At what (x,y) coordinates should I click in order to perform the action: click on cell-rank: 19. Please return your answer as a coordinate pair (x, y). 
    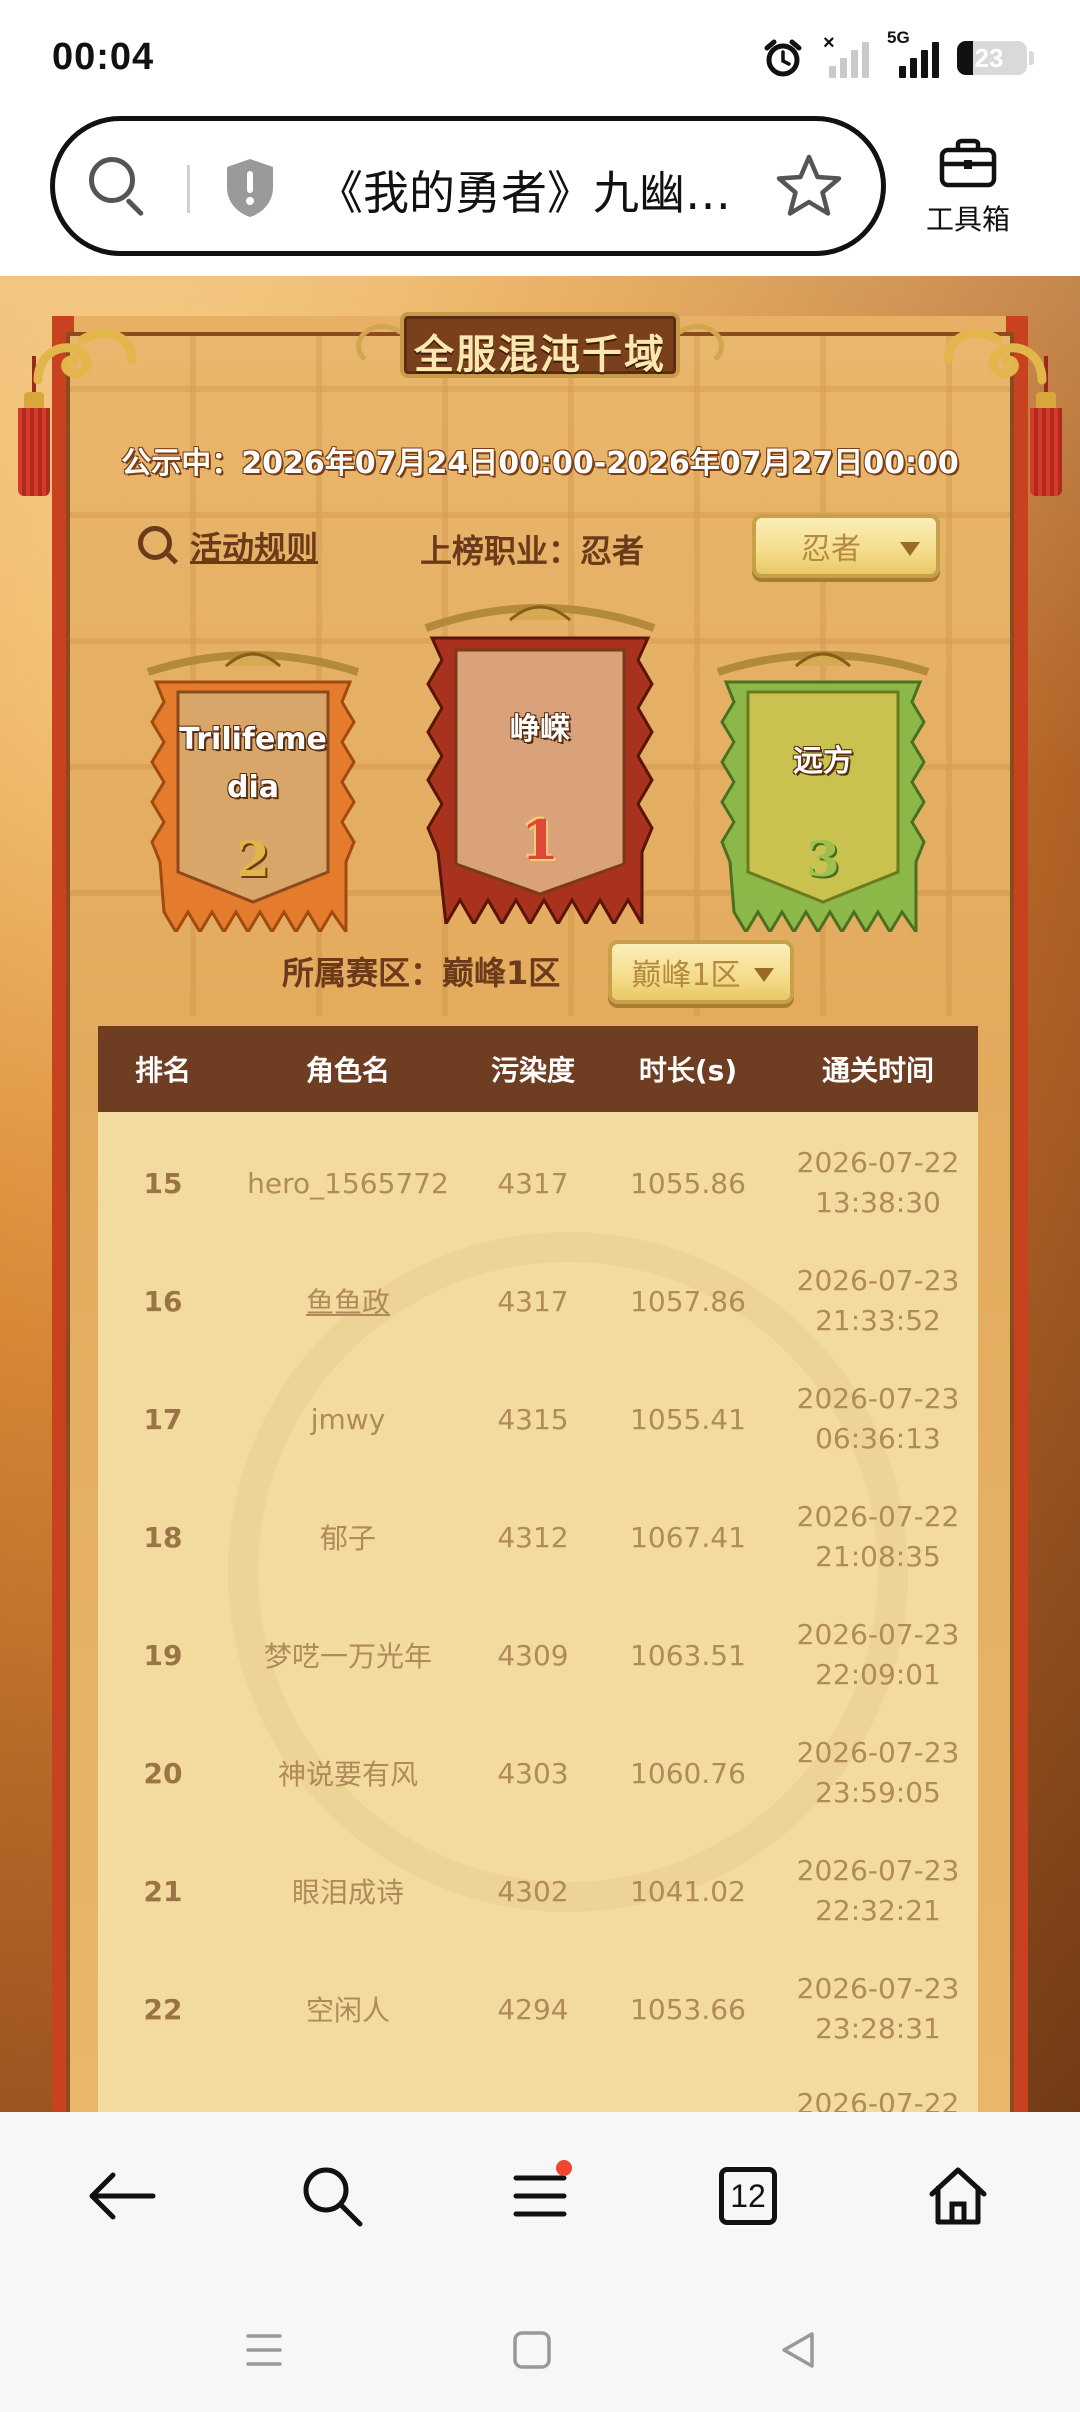
    Looking at the image, I should click on (163, 1655).